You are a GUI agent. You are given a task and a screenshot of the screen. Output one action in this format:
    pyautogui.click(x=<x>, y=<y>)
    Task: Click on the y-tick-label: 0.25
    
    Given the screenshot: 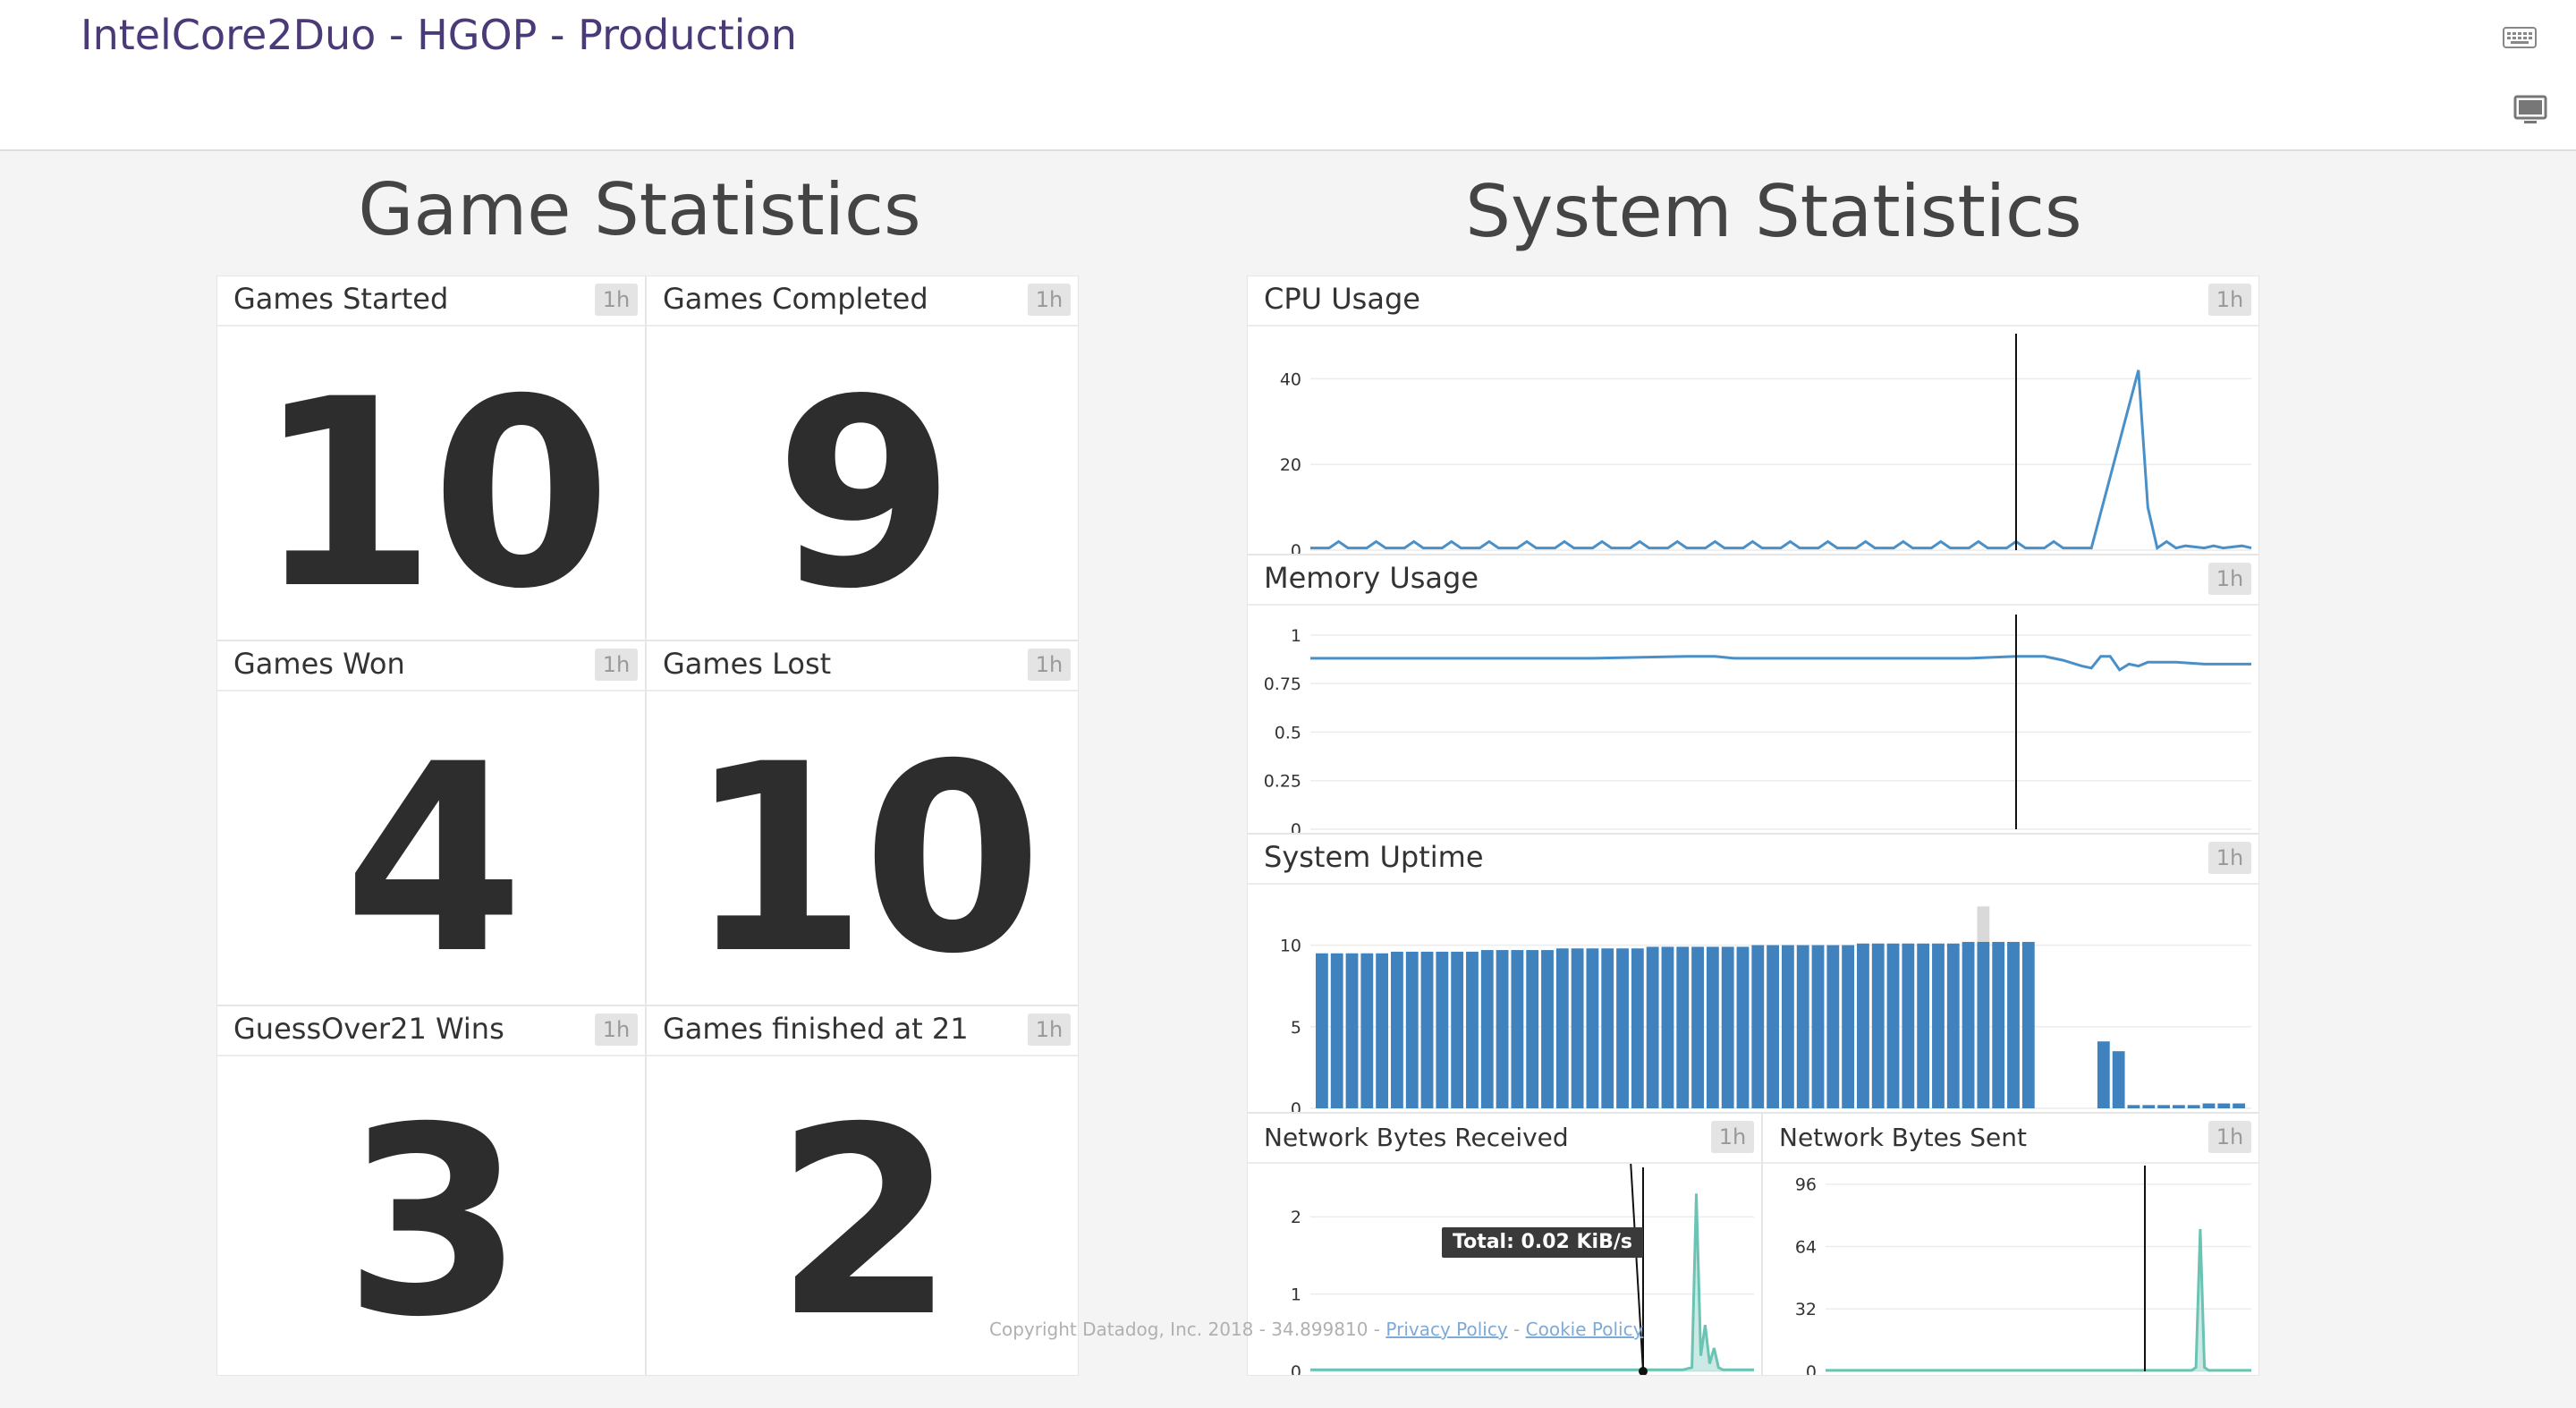 What is the action you would take?
    pyautogui.click(x=1282, y=782)
    